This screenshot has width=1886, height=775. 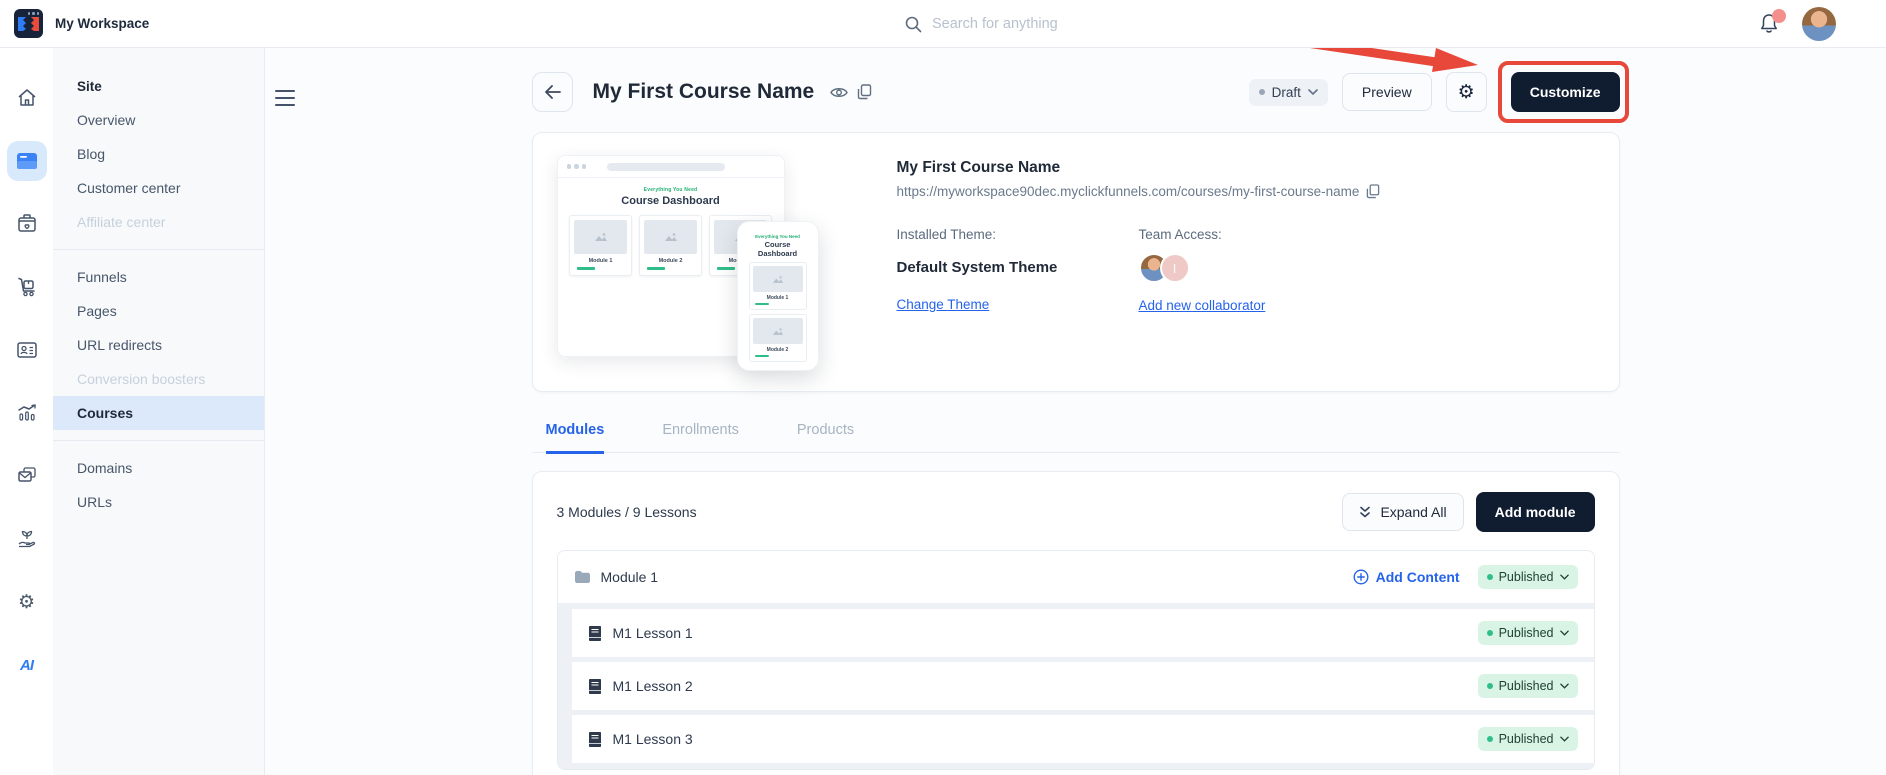 I want to click on notification-dot, so click(x=1779, y=15).